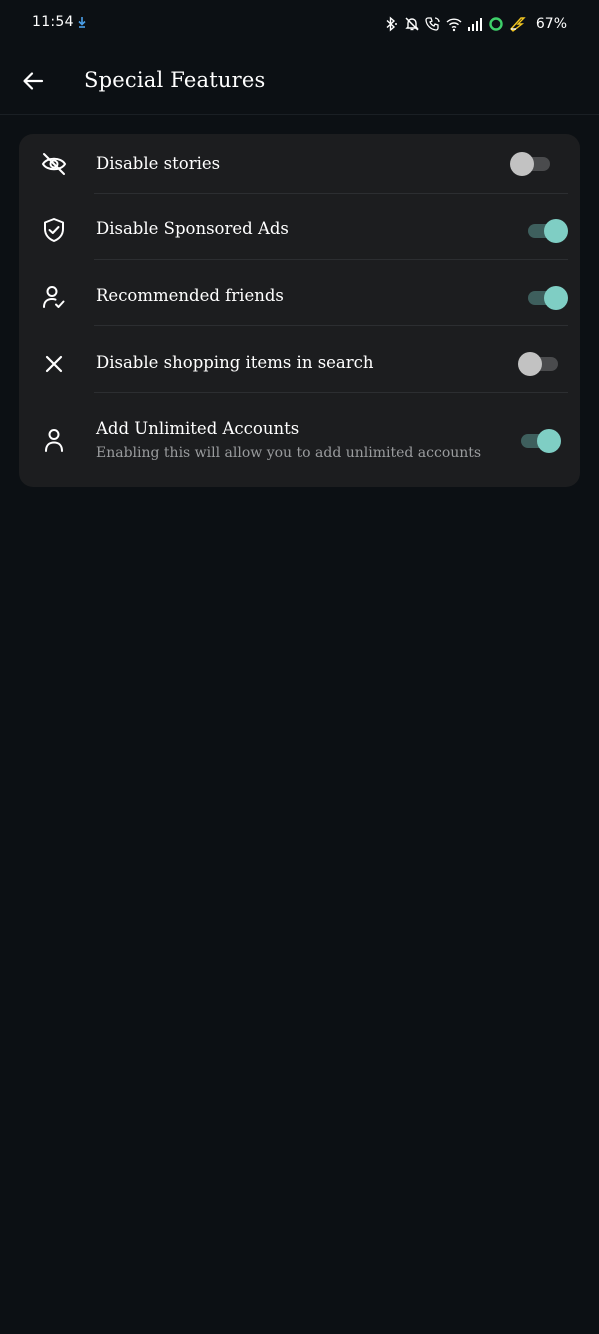 The height and width of the screenshot is (1334, 599). What do you see at coordinates (391, 24) in the screenshot?
I see `bluetooth-icon` at bounding box center [391, 24].